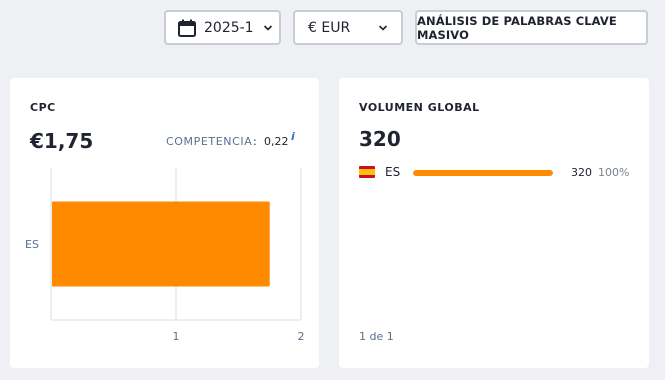 The image size is (665, 380). I want to click on spain-flag-icon, so click(367, 172).